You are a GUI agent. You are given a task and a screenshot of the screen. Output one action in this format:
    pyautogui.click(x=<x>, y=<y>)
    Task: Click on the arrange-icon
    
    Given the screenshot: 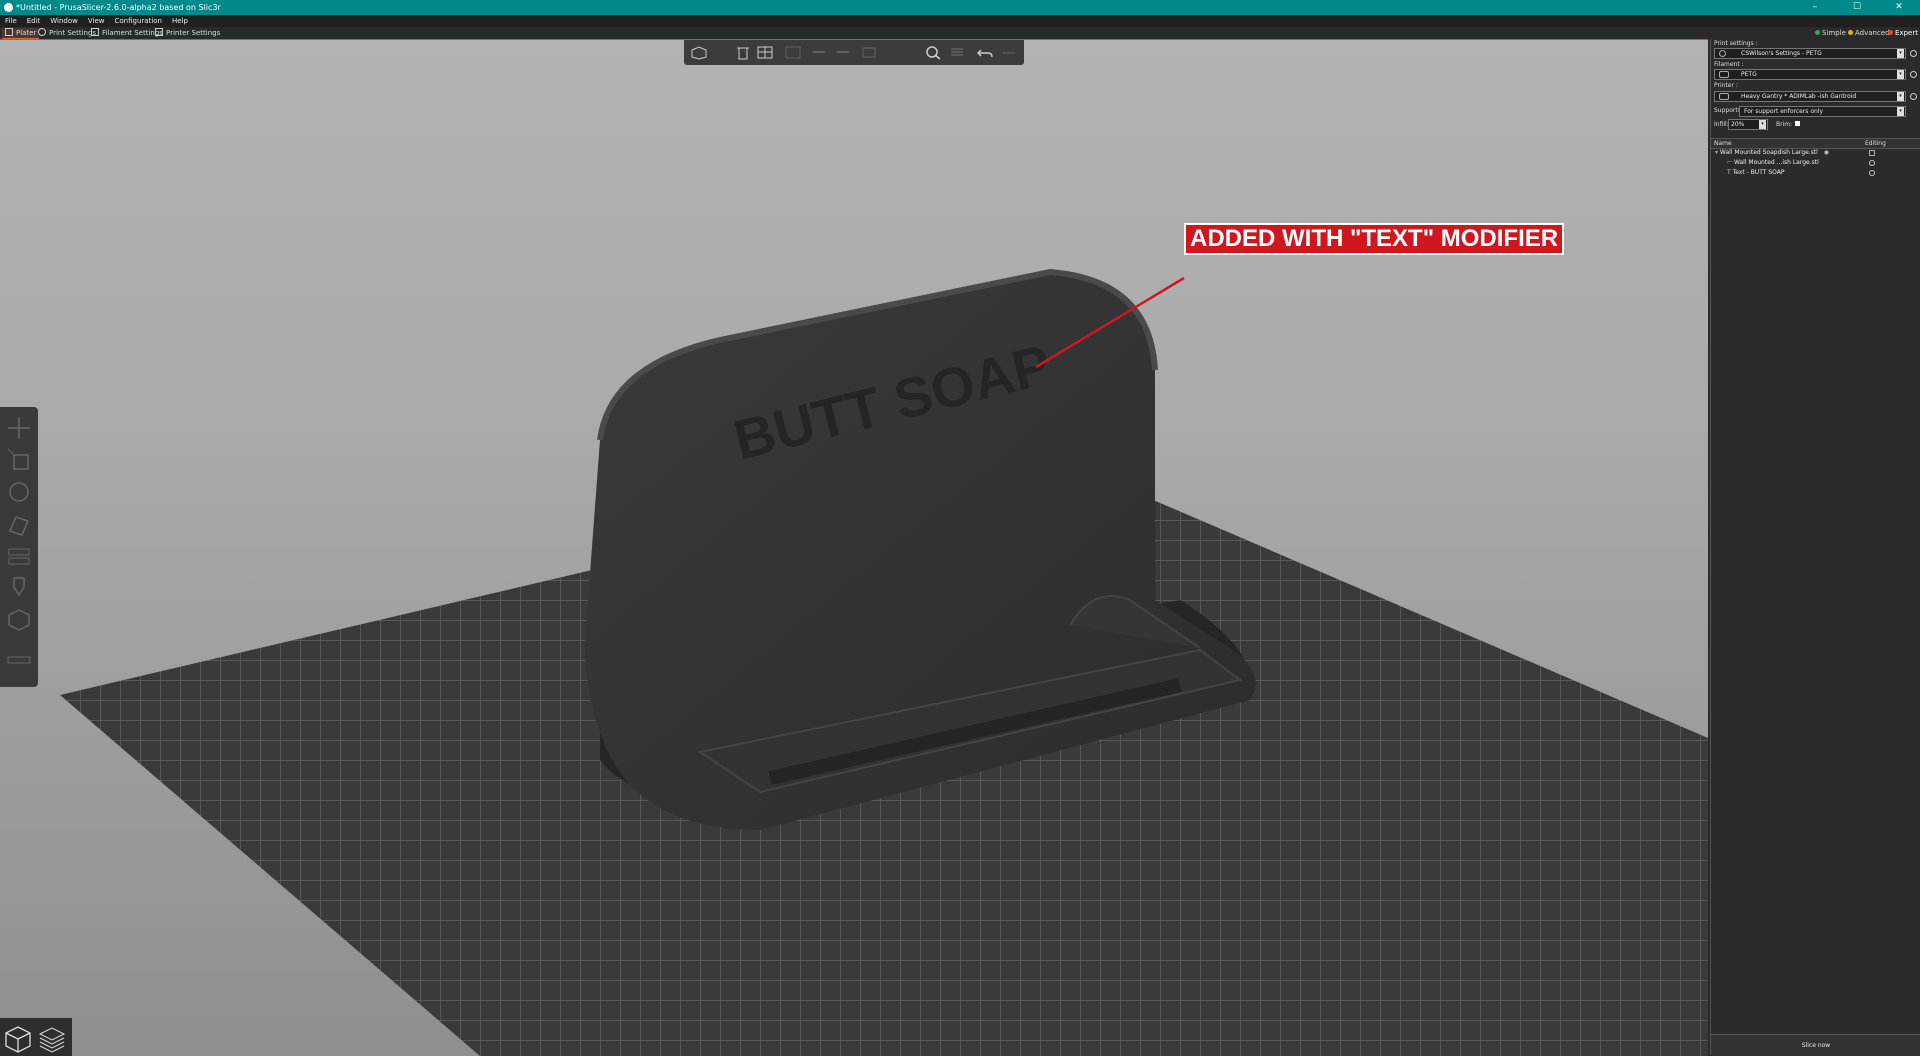 What is the action you would take?
    pyautogui.click(x=793, y=52)
    